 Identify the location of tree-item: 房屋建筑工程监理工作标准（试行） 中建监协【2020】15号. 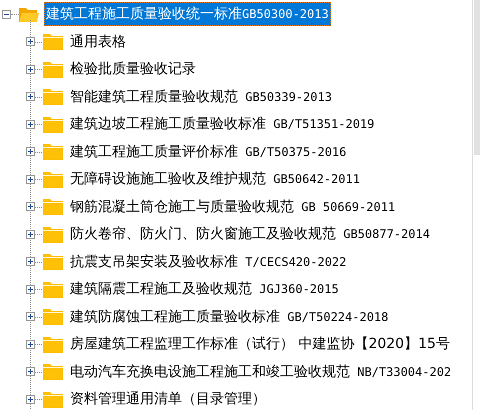
(260, 344).